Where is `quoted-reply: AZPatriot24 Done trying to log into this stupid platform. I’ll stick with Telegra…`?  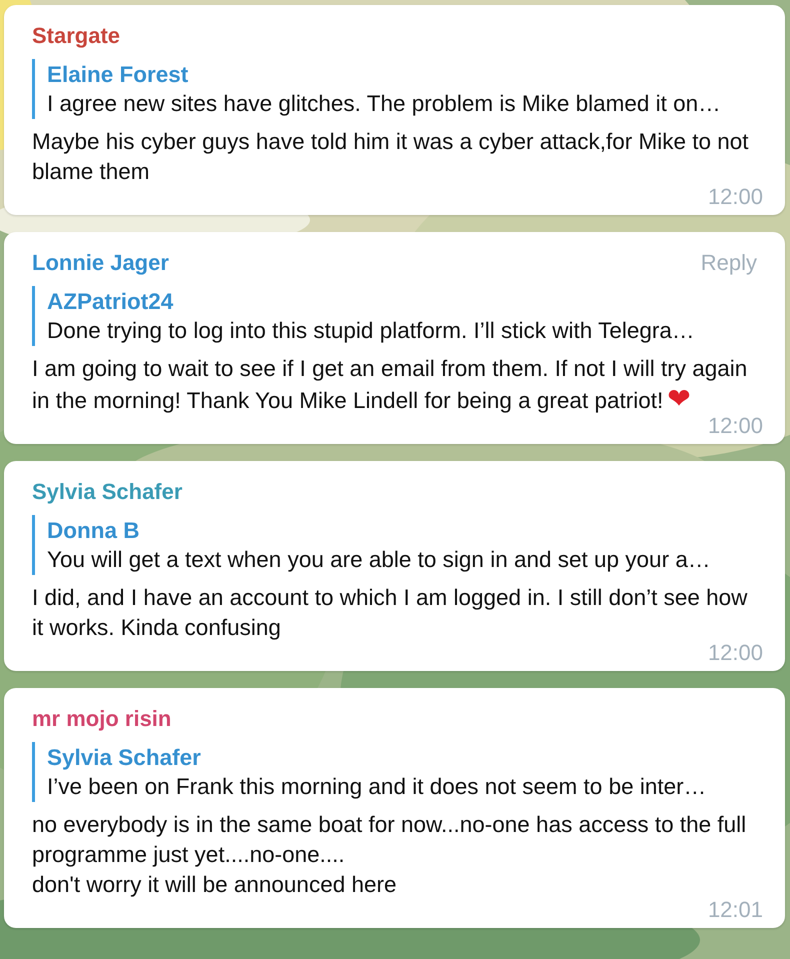 quoted-reply: AZPatriot24 Done trying to log into this stupid platform. I’ll stick with Telegra… is located at coordinates (394, 316).